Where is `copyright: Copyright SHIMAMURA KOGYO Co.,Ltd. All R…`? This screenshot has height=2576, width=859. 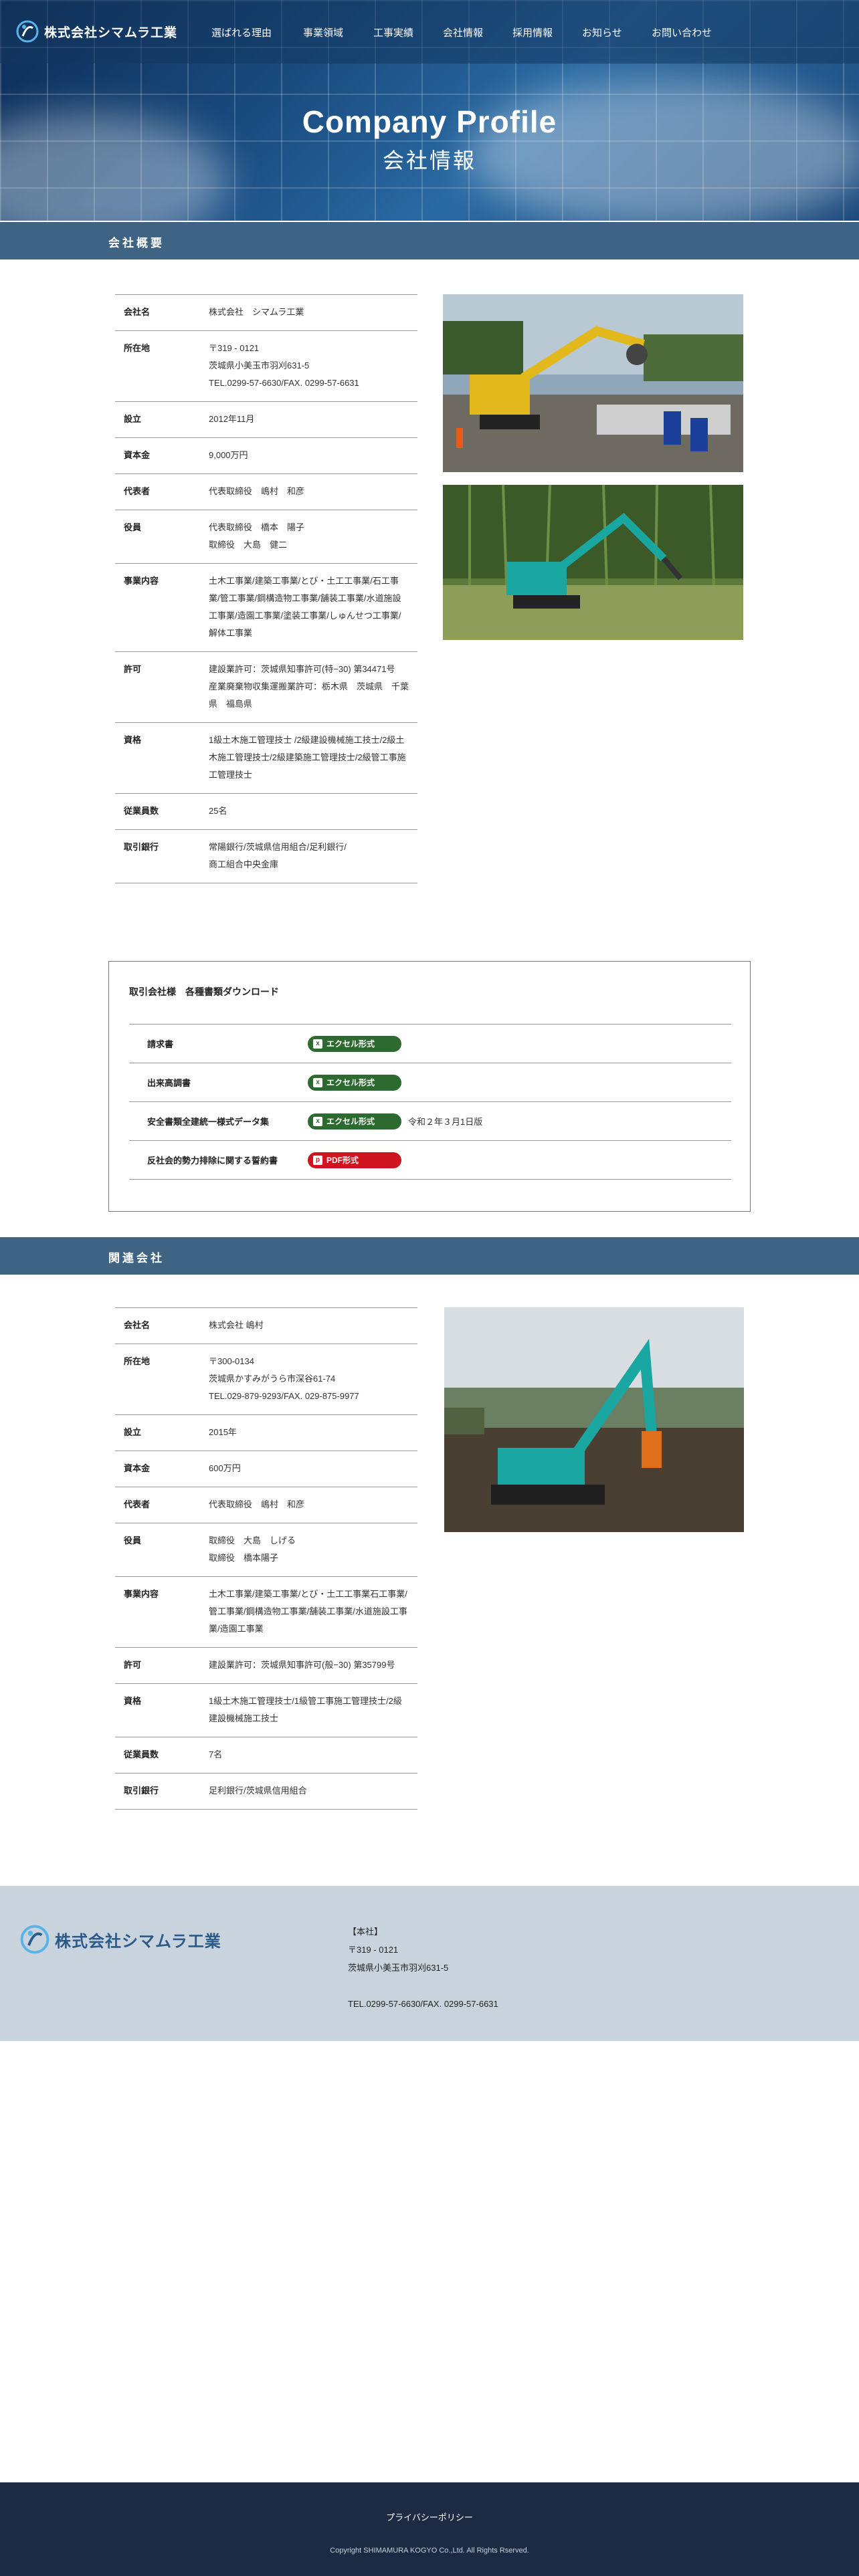
copyright: Copyright SHIMAMURA KOGYO Co.,Ltd. All R… is located at coordinates (429, 2551).